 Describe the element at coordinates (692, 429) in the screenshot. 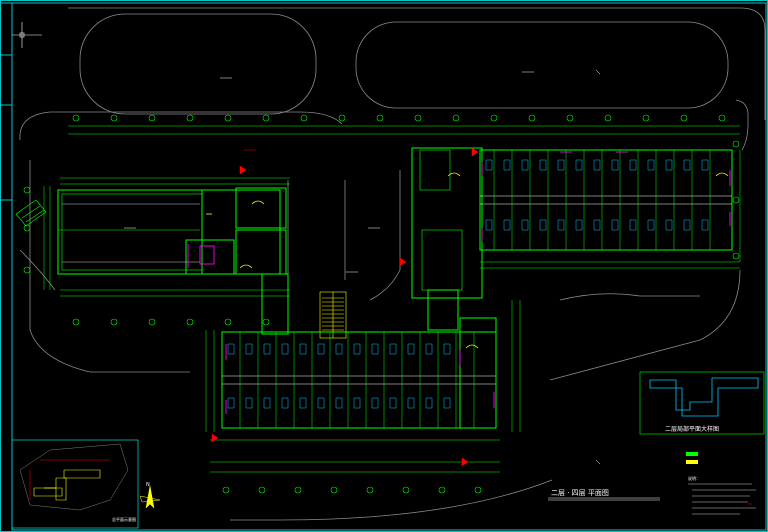

I see `inset-title: 二层局部平面大样图` at that location.